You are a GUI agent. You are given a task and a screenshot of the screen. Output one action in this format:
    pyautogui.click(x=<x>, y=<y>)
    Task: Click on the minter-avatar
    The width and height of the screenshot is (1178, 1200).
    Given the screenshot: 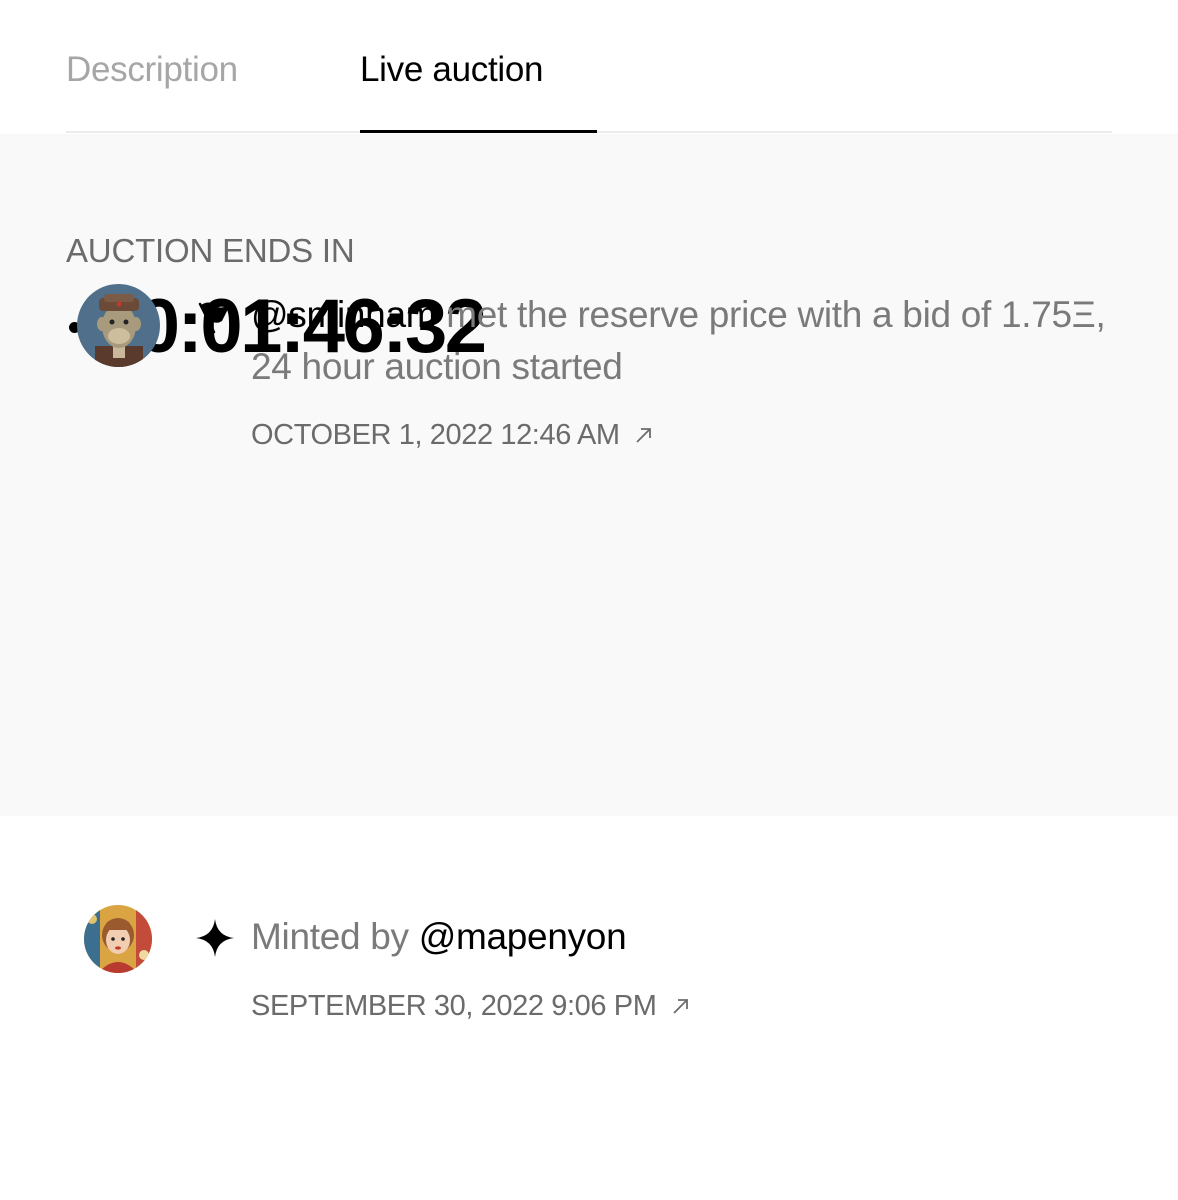 What is the action you would take?
    pyautogui.click(x=118, y=939)
    